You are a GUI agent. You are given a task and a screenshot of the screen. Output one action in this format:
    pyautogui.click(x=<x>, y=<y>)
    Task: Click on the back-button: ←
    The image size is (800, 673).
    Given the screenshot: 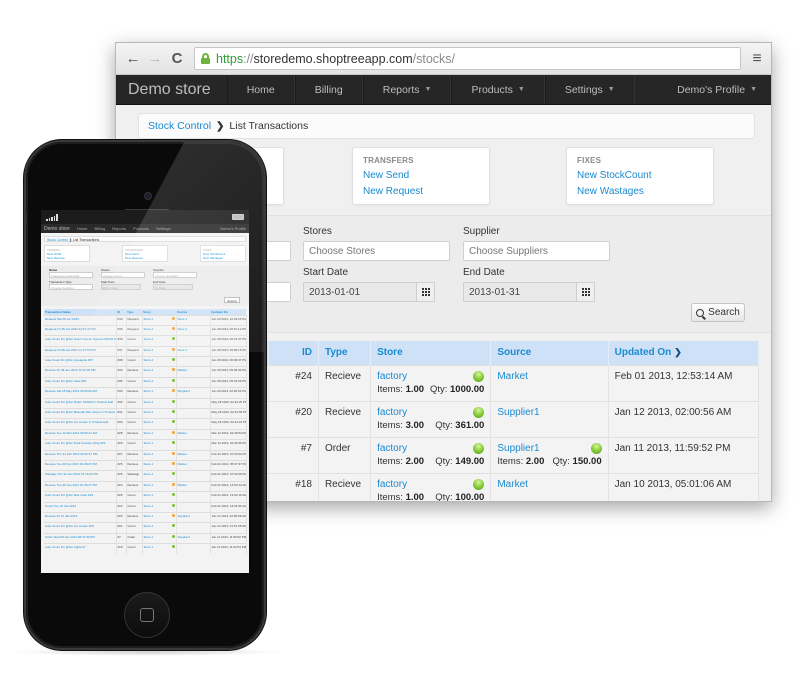 What is the action you would take?
    pyautogui.click(x=133, y=59)
    